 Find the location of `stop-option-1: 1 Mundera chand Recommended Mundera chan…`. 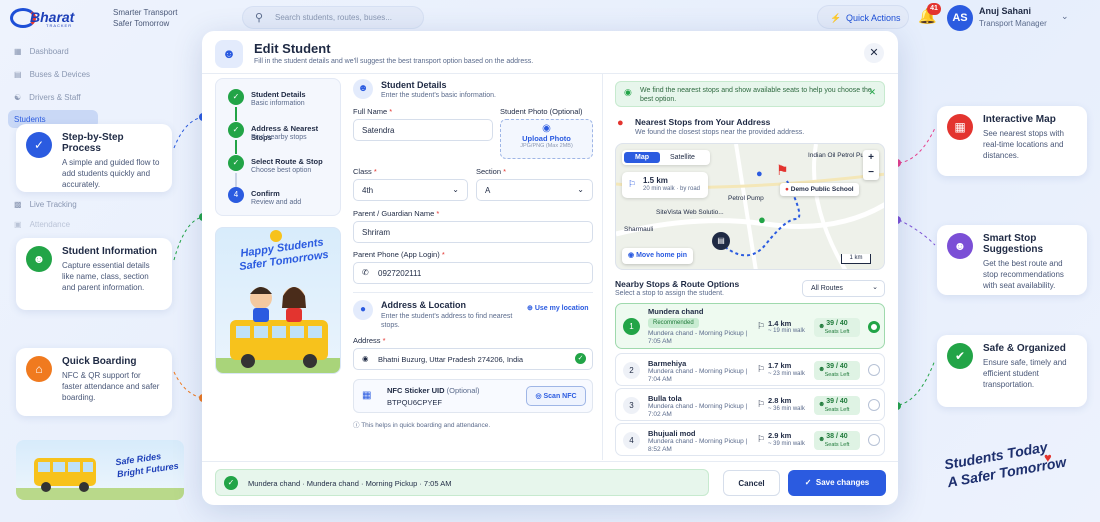

stop-option-1: 1 Mundera chand Recommended Mundera chan… is located at coordinates (750, 326).